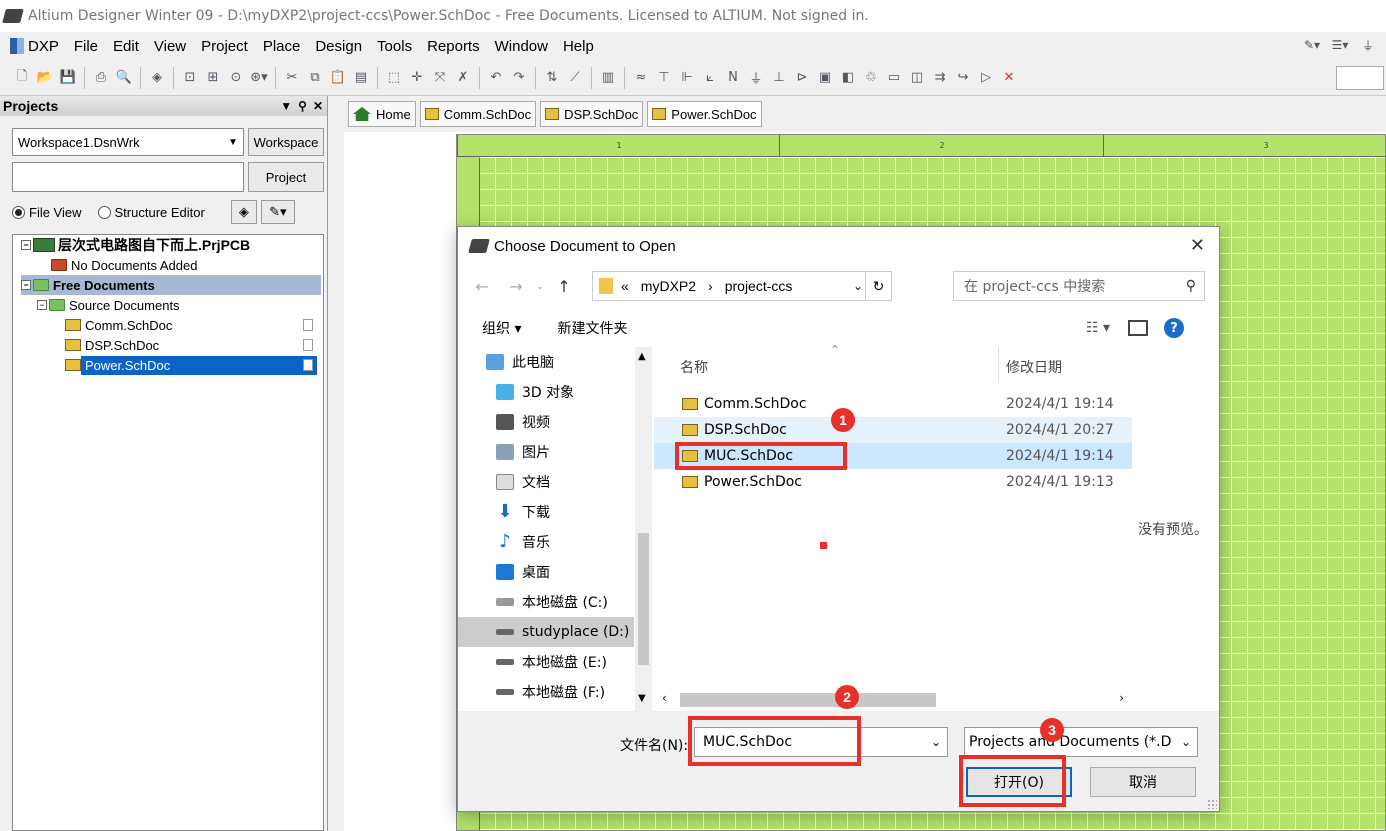 The width and height of the screenshot is (1386, 831). Describe the element at coordinates (417, 78) in the screenshot. I see `move-icon: ✛` at that location.